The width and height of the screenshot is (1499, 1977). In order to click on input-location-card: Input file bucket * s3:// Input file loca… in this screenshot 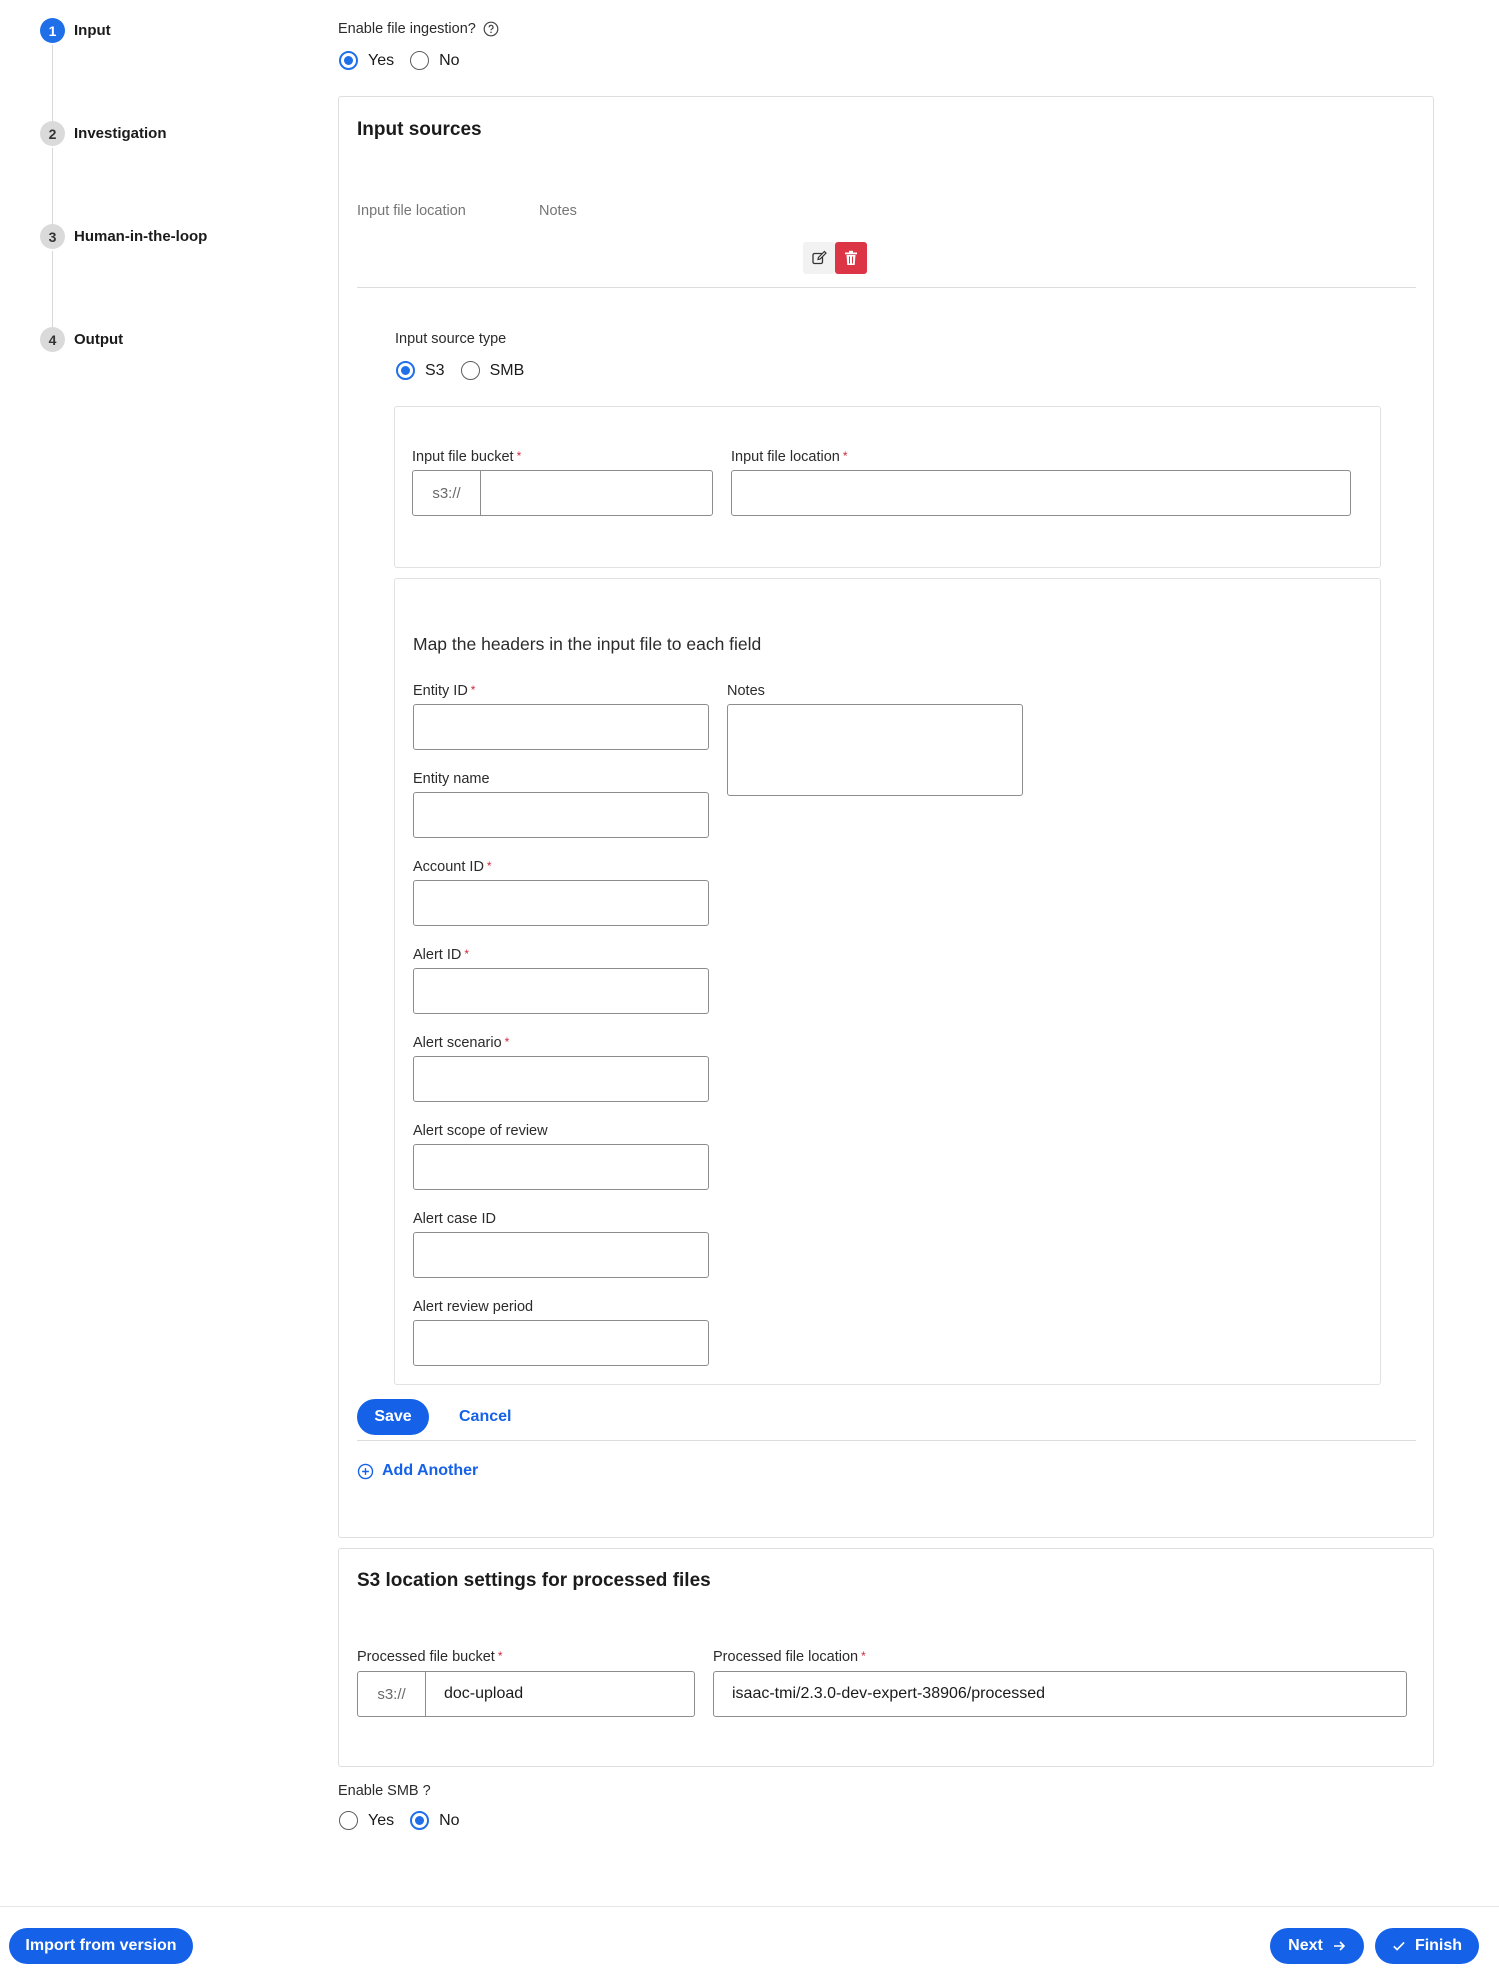, I will do `click(887, 487)`.